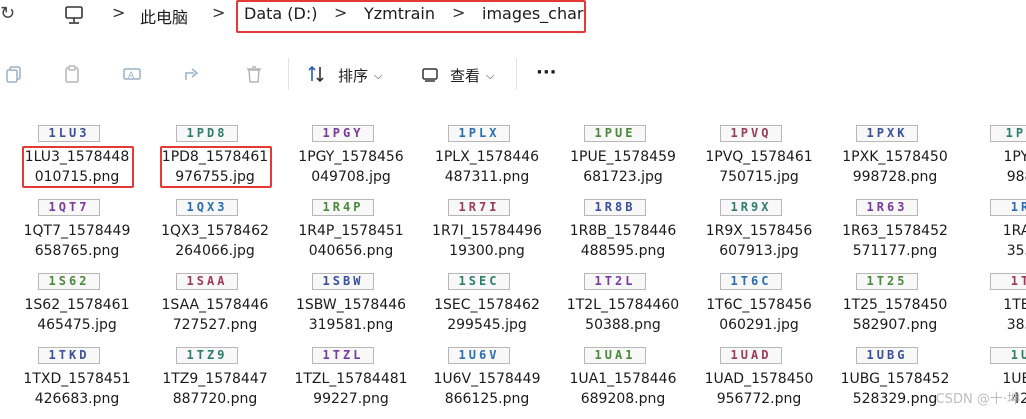  Describe the element at coordinates (759, 315) in the screenshot. I see `file-name: 1T6C_1578456 060291.jpg` at that location.